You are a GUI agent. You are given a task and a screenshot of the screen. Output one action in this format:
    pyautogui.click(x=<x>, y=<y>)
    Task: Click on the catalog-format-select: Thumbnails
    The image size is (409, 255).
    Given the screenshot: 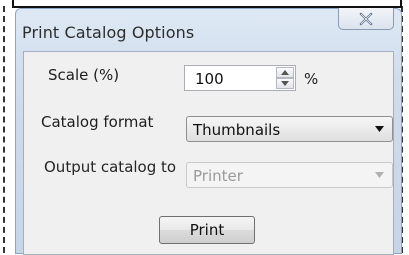 What is the action you would take?
    pyautogui.click(x=289, y=129)
    